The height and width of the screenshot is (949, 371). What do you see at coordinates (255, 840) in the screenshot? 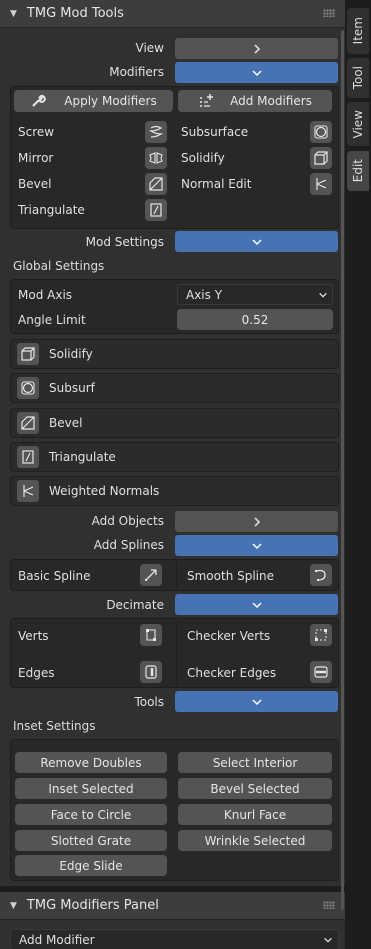
I see `wrinkle-selected-button: Wrinkle Selected` at bounding box center [255, 840].